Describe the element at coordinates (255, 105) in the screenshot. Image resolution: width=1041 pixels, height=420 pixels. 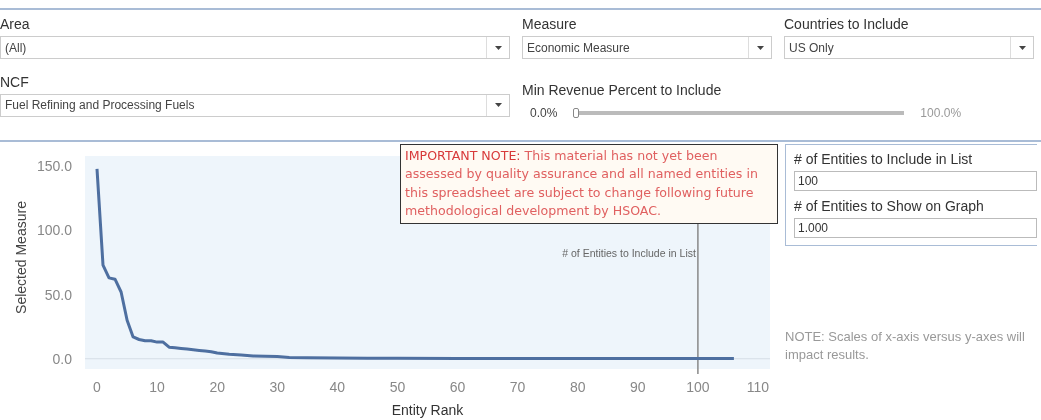
I see `dropdown: Fuel Refining and Processing Fuels` at that location.